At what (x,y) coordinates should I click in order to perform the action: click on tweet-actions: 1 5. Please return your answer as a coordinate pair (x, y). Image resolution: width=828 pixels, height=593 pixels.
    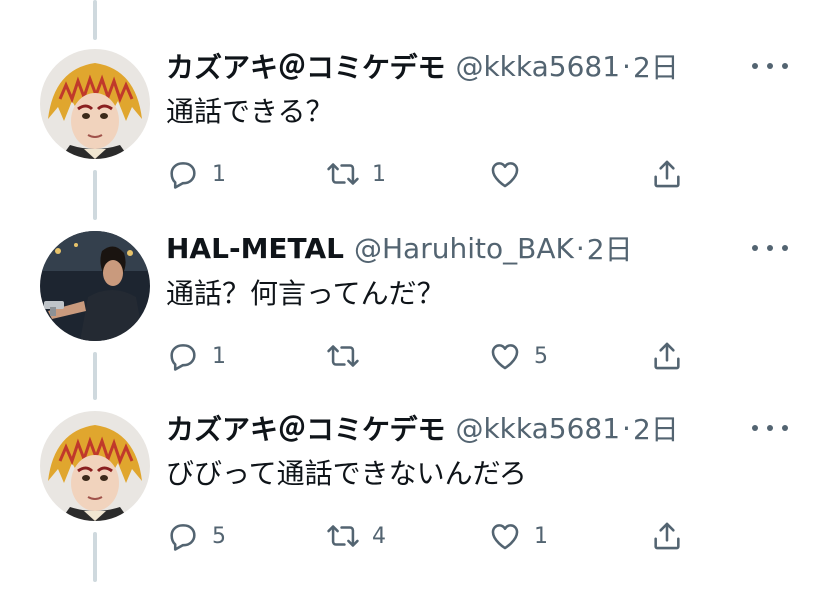
    Looking at the image, I should click on (436, 356).